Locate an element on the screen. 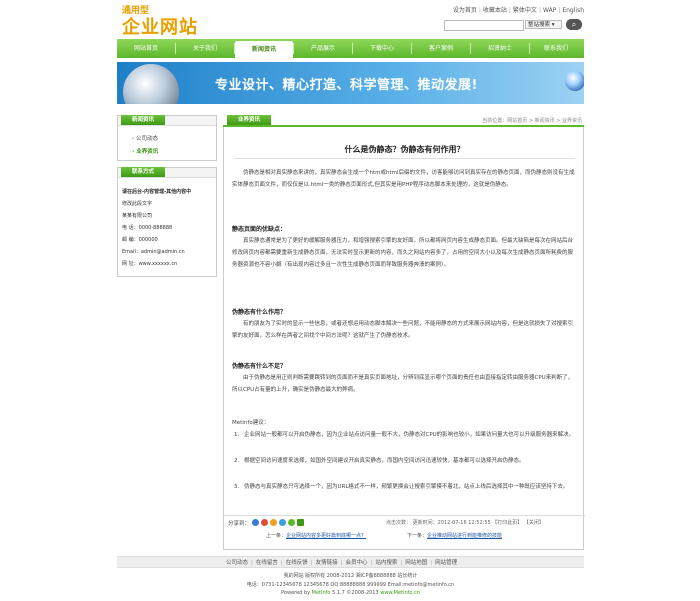 The image size is (700, 601). search-scope-select: 整站搜索 ▾ is located at coordinates (543, 24).